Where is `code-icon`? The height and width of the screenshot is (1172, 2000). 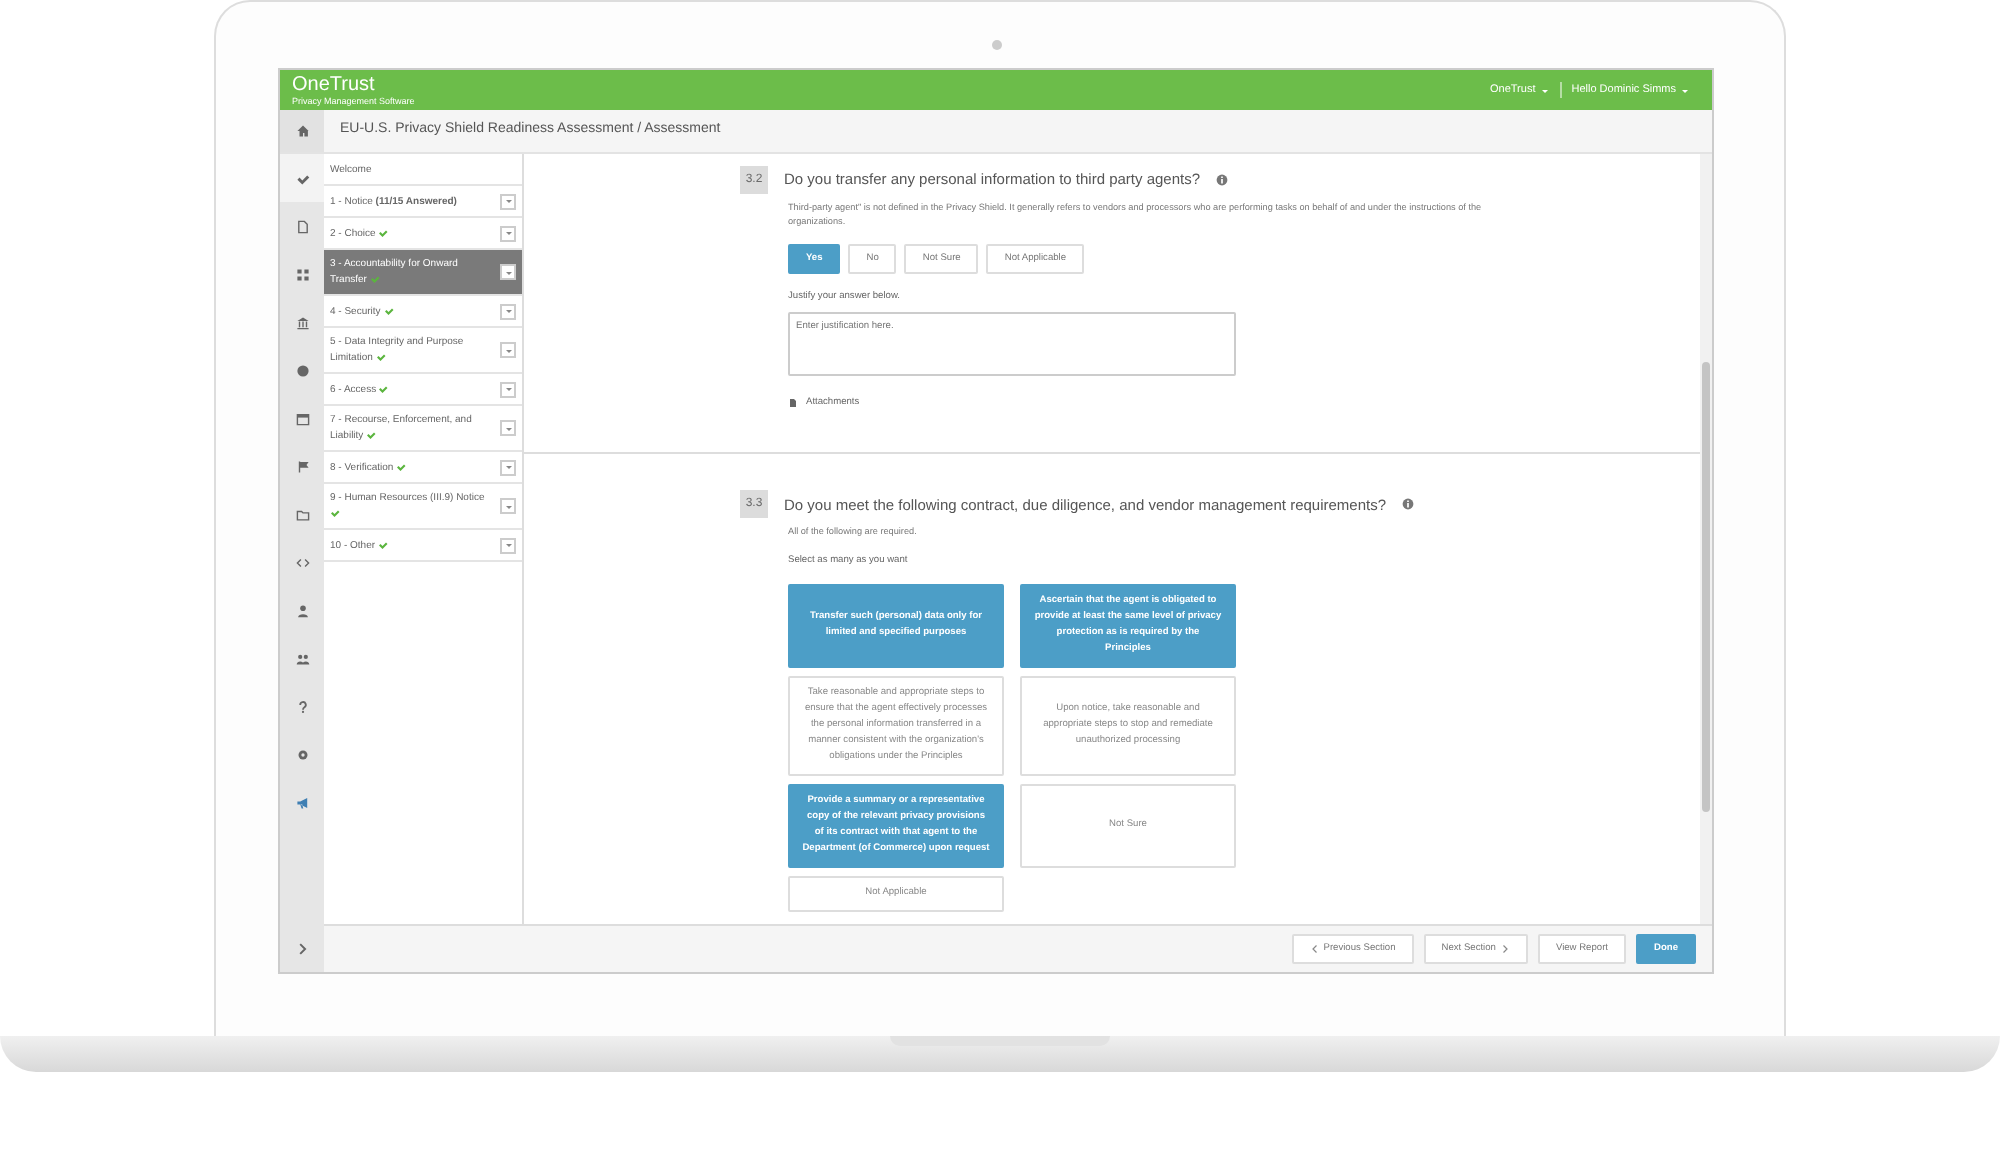 code-icon is located at coordinates (302, 562).